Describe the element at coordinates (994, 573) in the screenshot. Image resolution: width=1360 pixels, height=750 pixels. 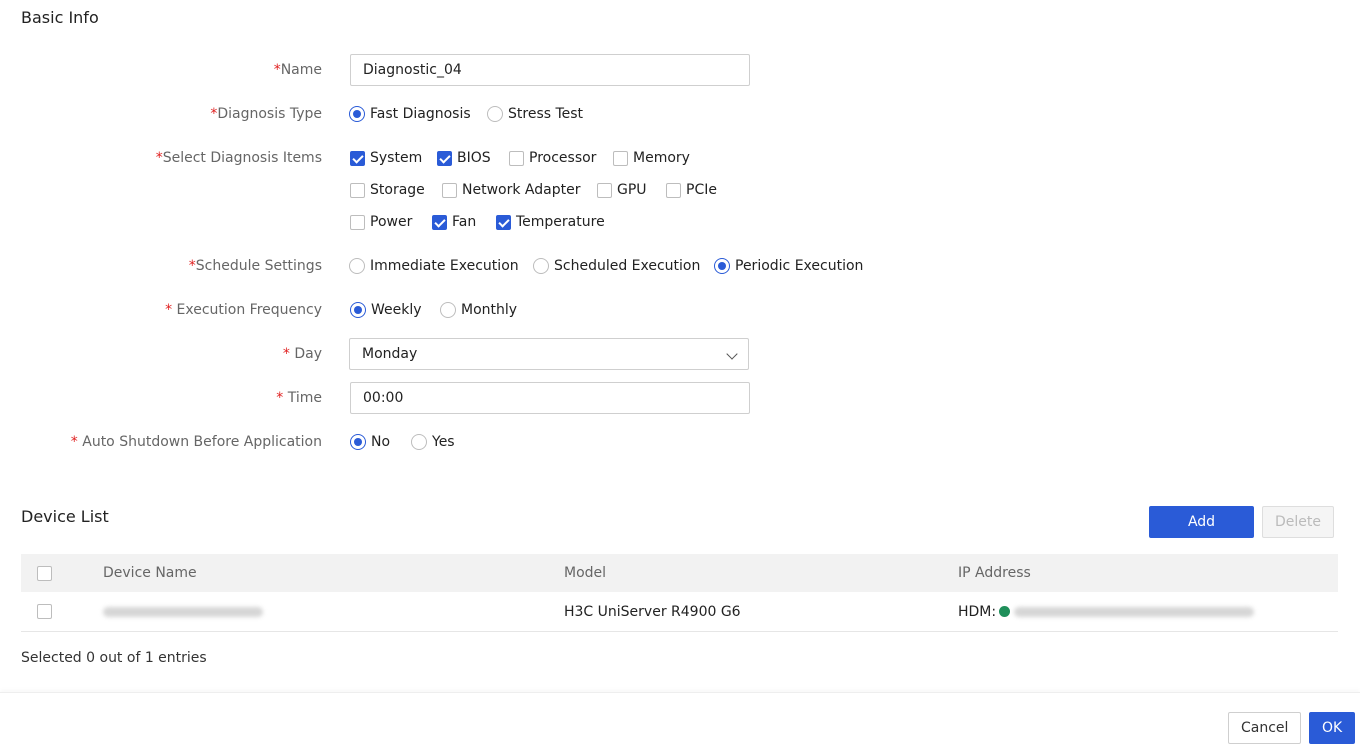
I see `column-ip-address: IP Address` at that location.